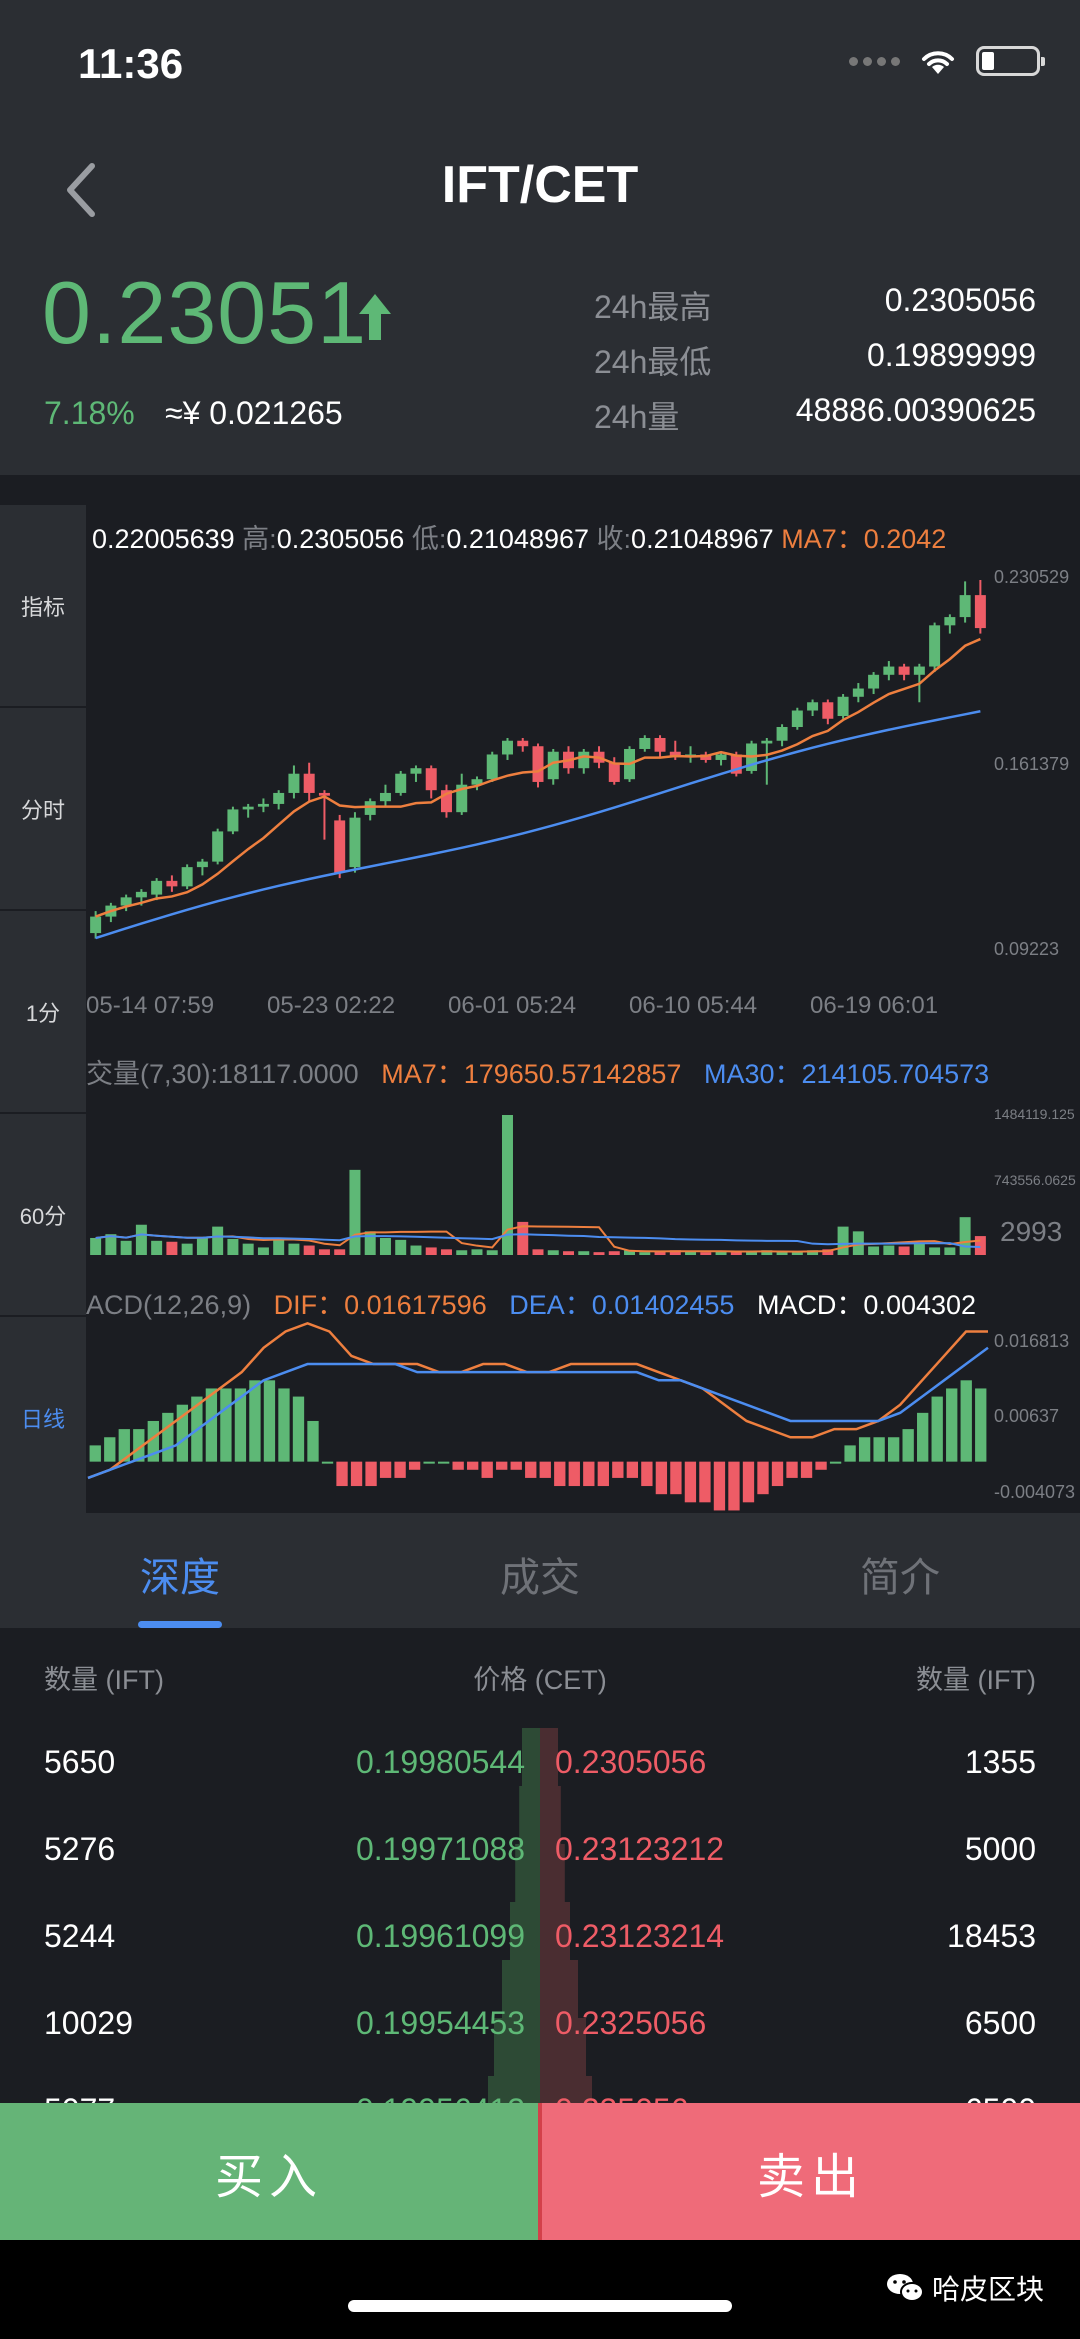 Image resolution: width=1080 pixels, height=2339 pixels. What do you see at coordinates (1000, 2097) in the screenshot?
I see `ask-qty: 6500` at bounding box center [1000, 2097].